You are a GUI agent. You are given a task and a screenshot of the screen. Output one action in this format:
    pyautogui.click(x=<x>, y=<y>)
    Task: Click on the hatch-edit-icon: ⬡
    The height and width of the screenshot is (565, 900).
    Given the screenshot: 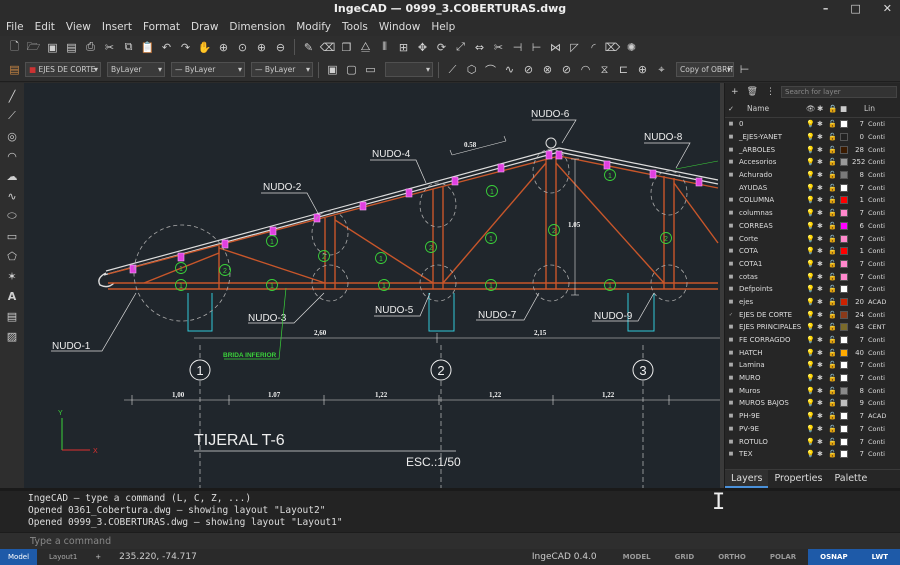 What is the action you would take?
    pyautogui.click(x=471, y=69)
    